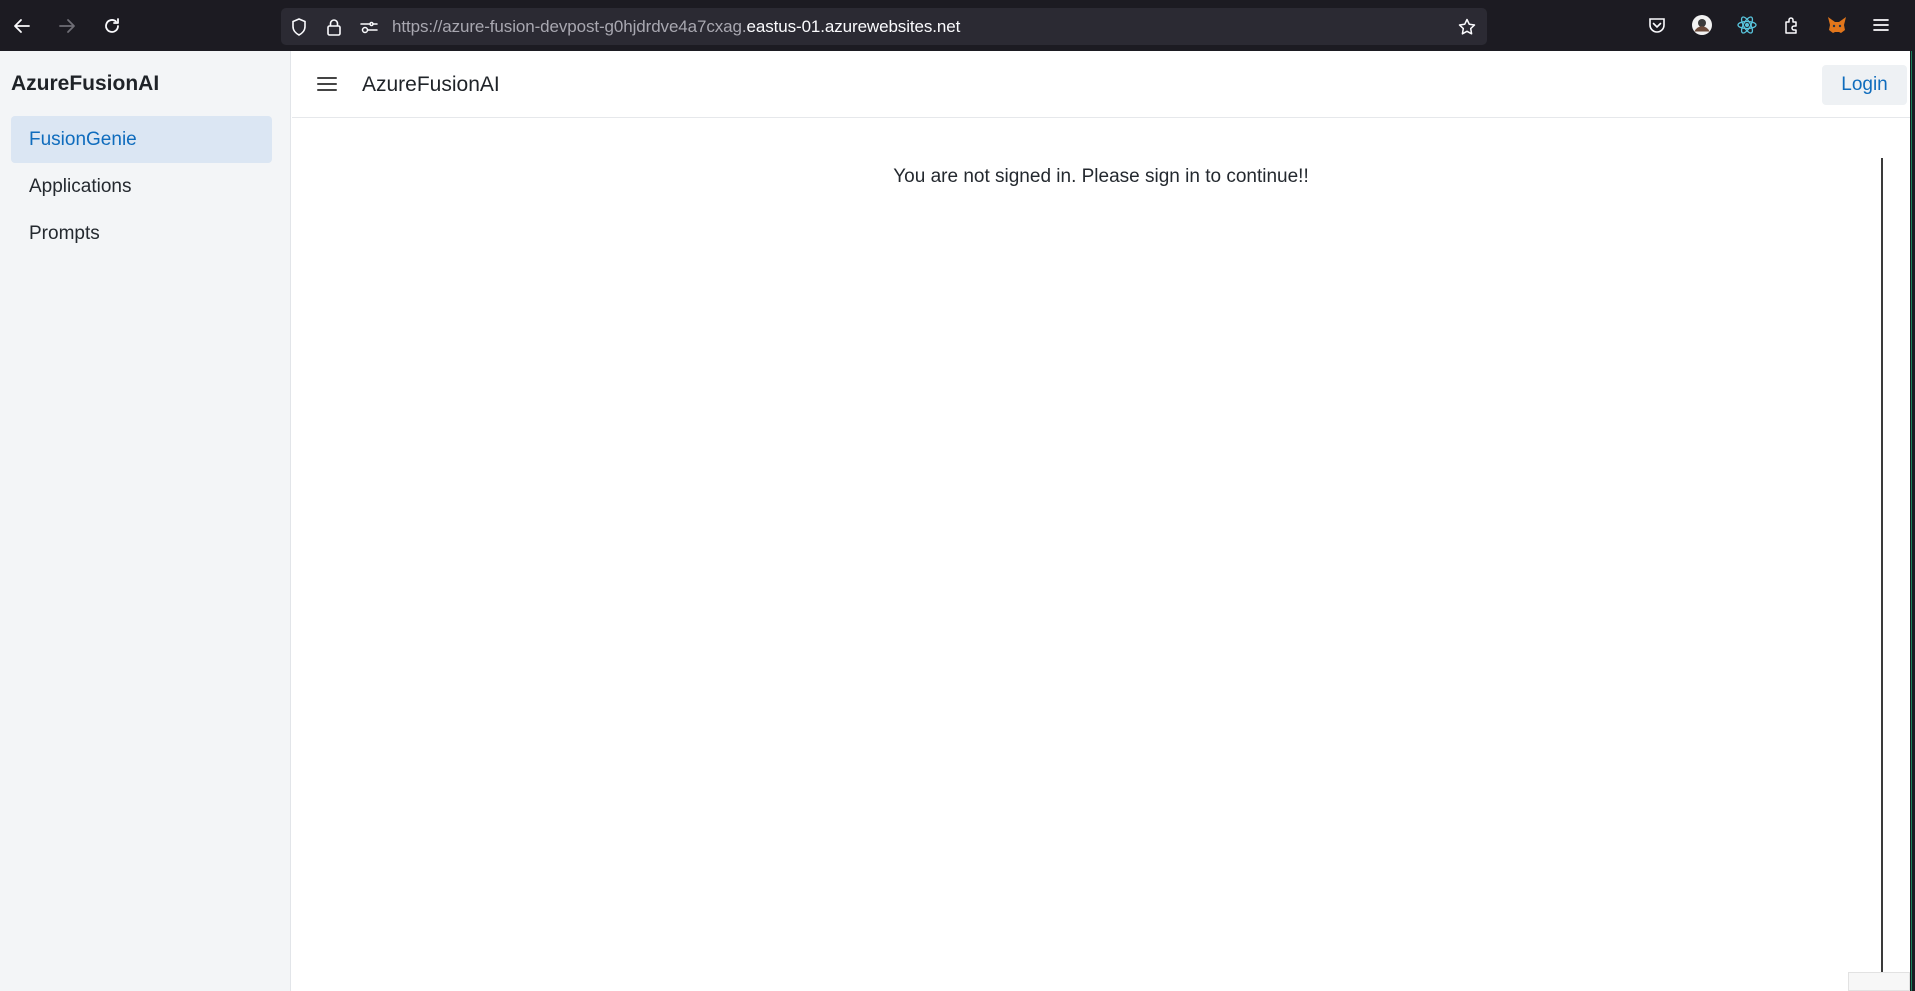 The height and width of the screenshot is (991, 1915). Describe the element at coordinates (80, 186) in the screenshot. I see `sidebar-item-label: Applications` at that location.